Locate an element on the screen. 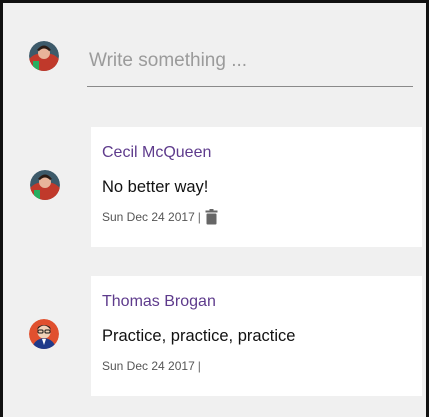  compose-input is located at coordinates (250, 67).